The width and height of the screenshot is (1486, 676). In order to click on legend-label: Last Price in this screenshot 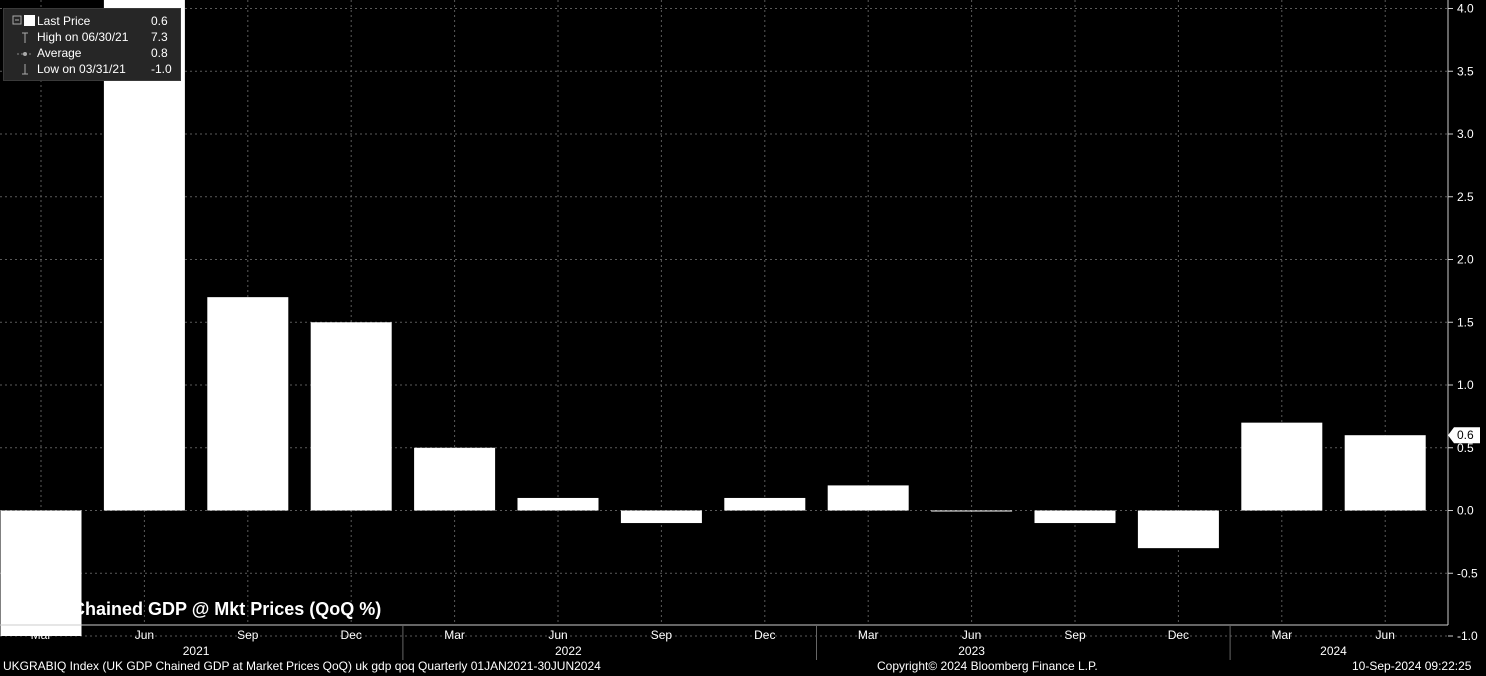, I will do `click(64, 21)`.